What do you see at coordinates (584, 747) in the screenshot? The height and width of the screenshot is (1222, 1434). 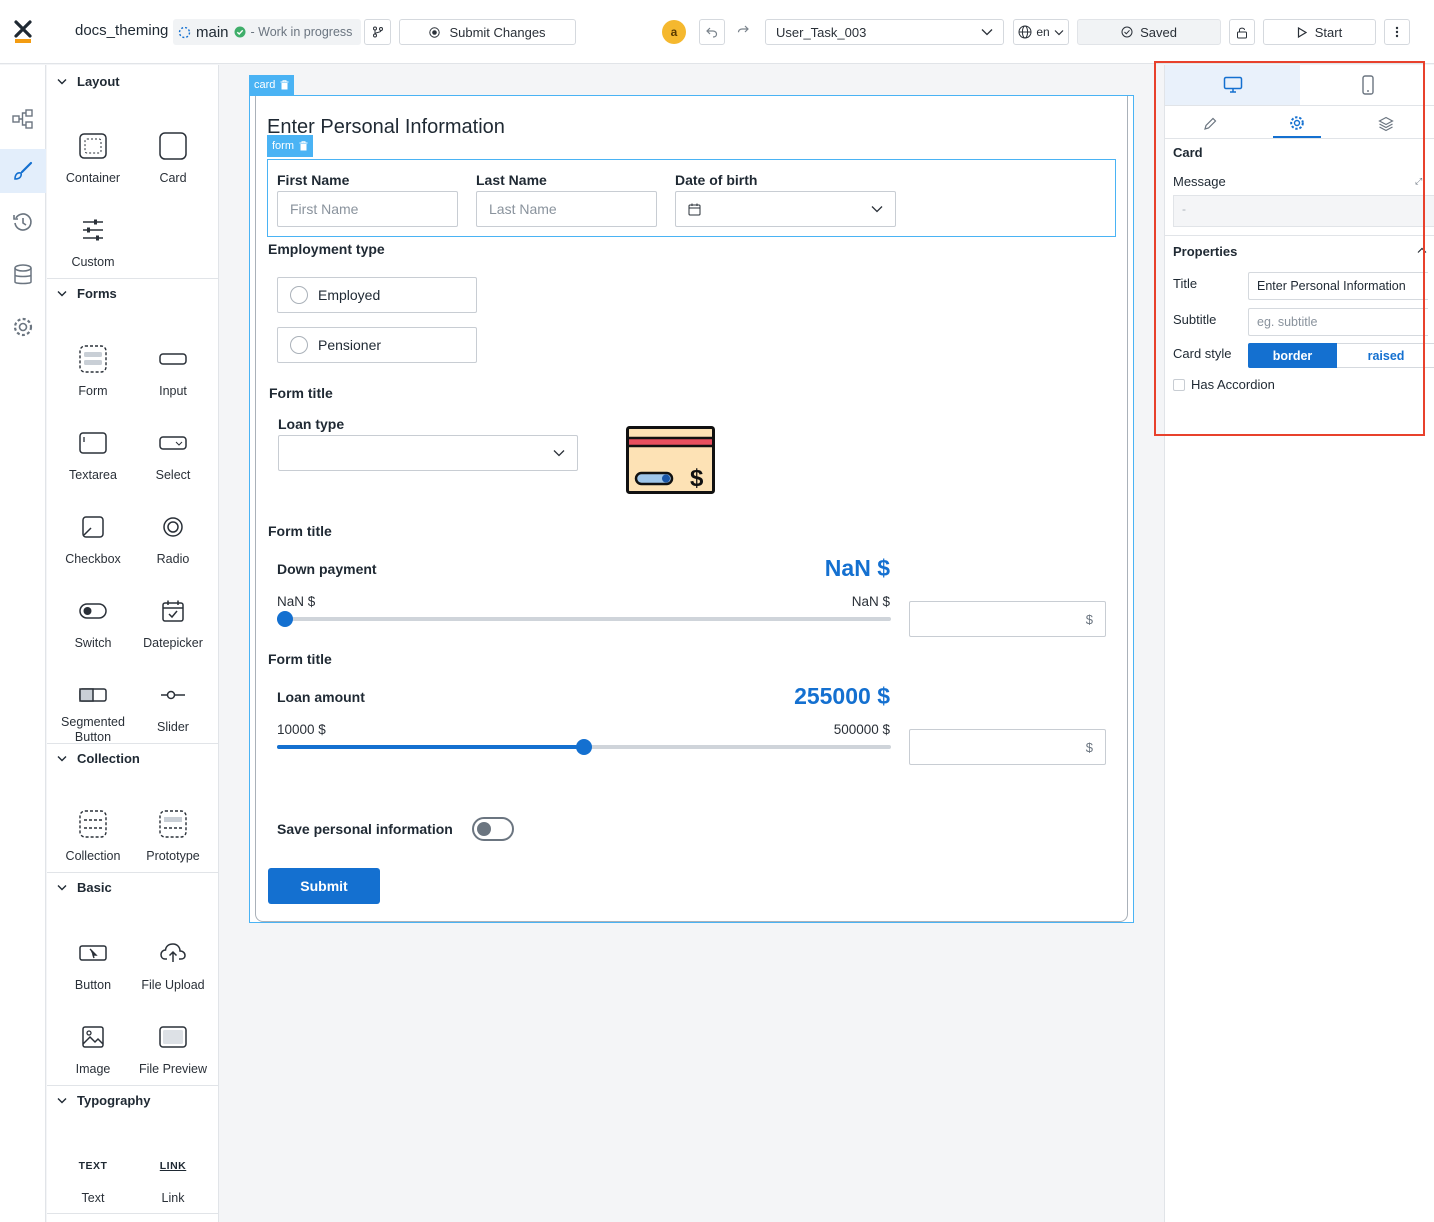 I see `loan-amount-slider-thumb` at bounding box center [584, 747].